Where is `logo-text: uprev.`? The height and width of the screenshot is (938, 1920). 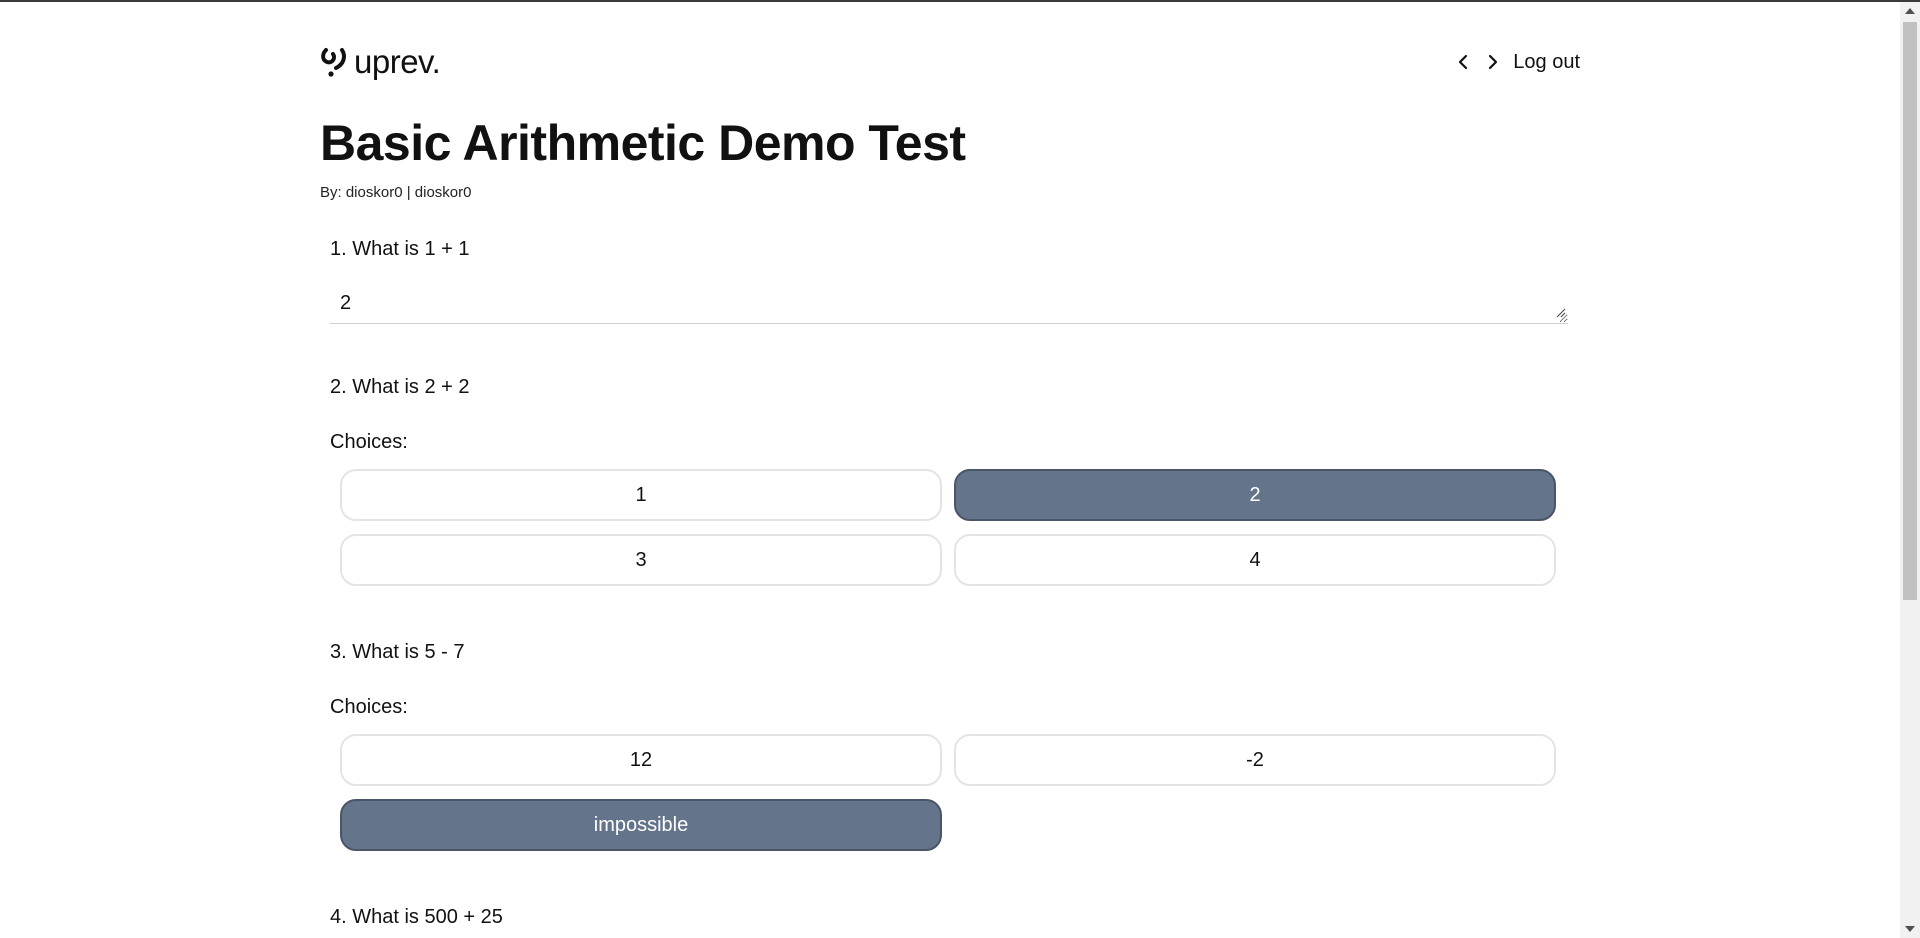 logo-text: uprev. is located at coordinates (397, 61).